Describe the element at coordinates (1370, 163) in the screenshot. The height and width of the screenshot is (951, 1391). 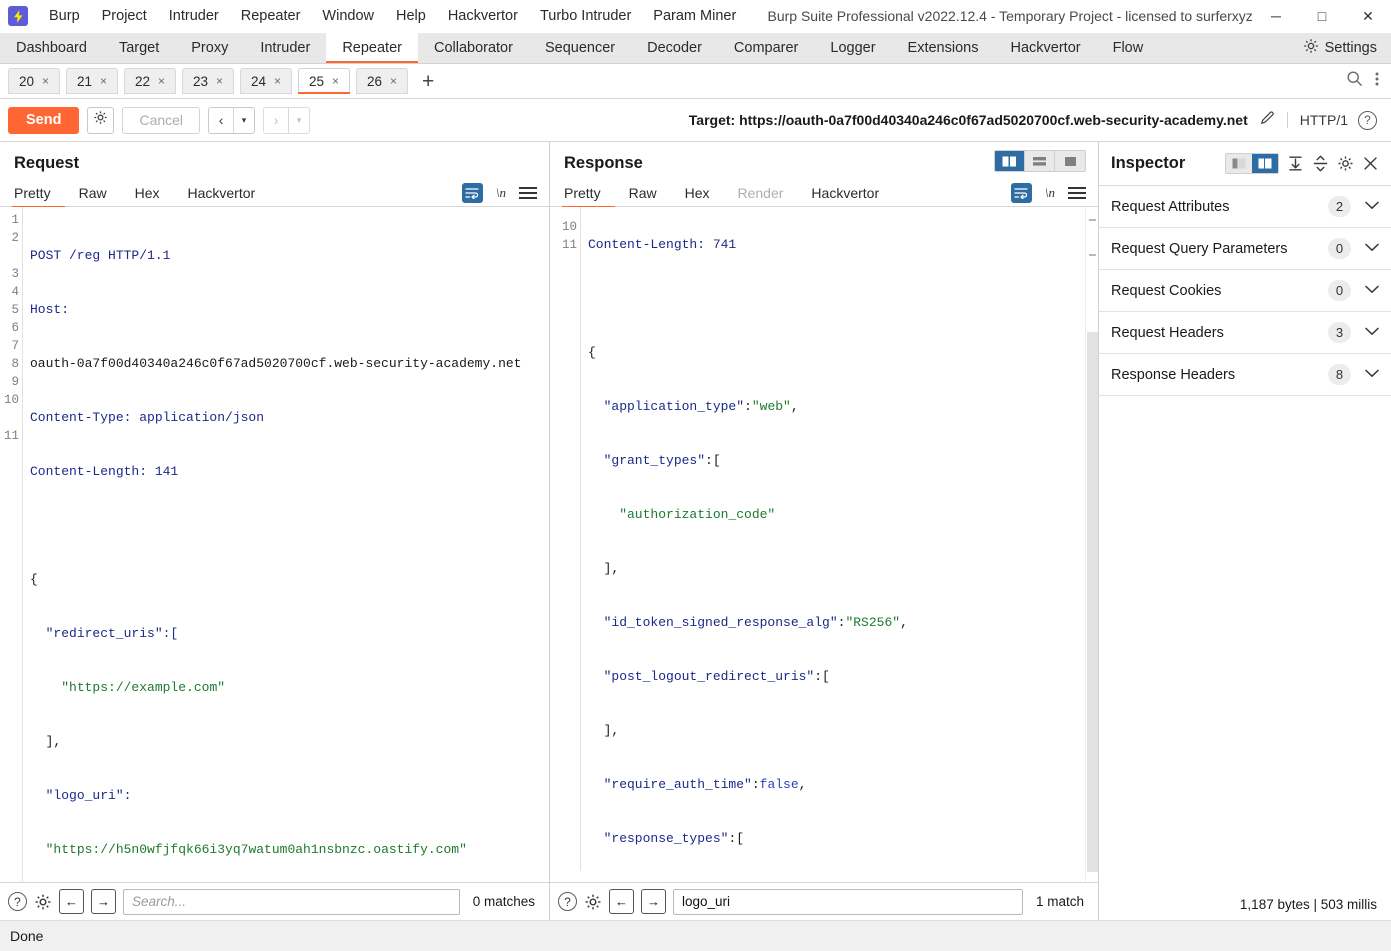
I see `close-icon` at that location.